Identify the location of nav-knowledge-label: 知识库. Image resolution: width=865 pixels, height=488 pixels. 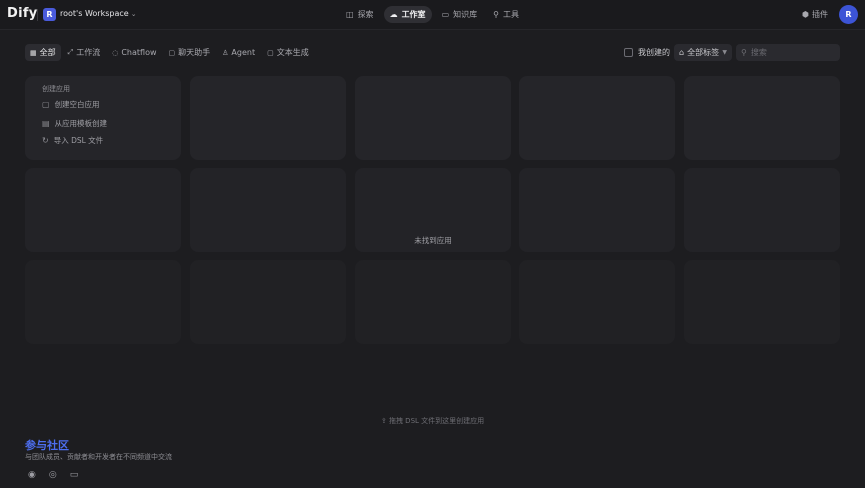
(465, 14).